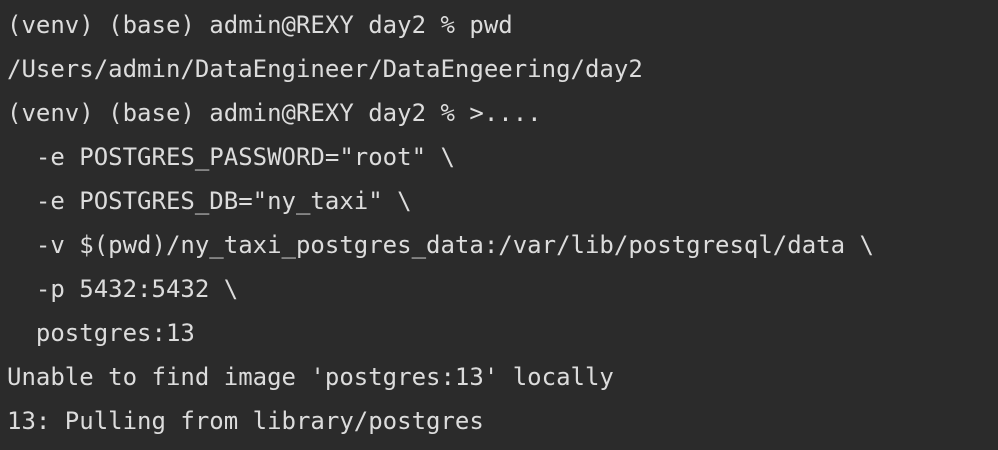  I want to click on terminal-line-env-password: -e POSTGRES_PASSWORD="root" \, so click(231, 157).